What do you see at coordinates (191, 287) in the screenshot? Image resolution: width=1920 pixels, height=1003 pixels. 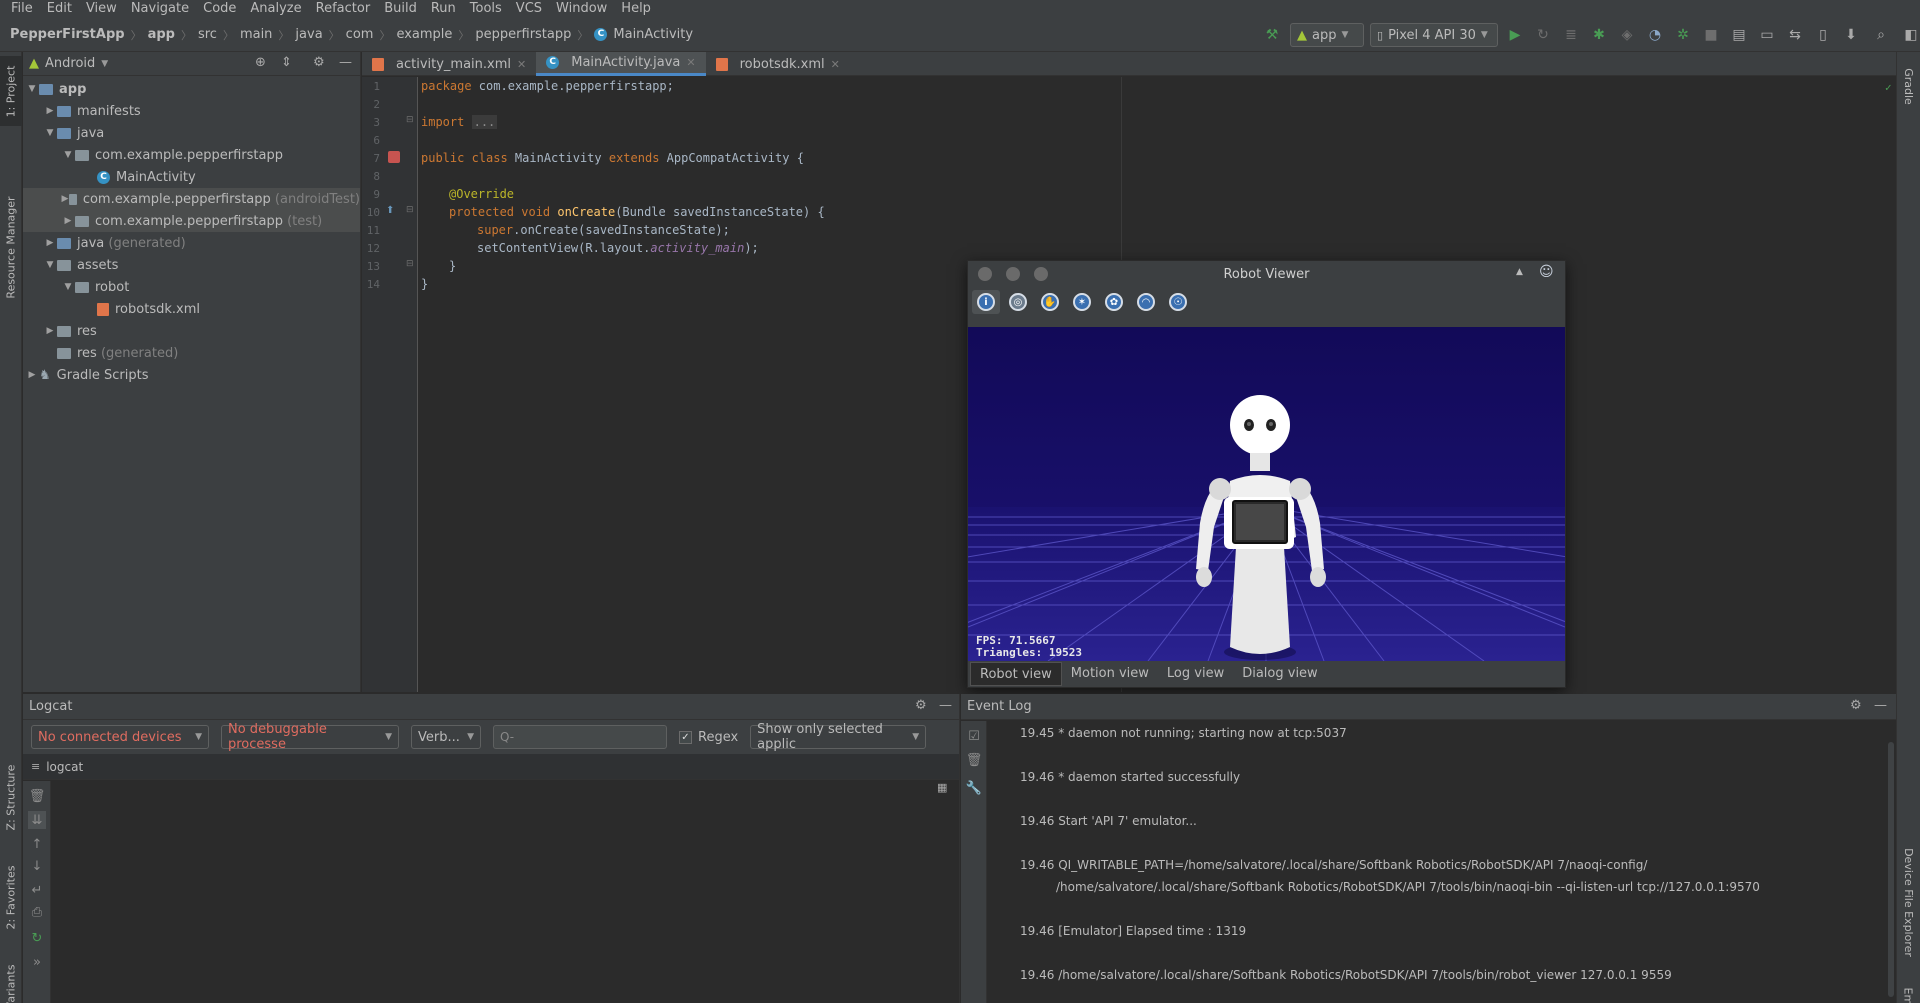 I see `tree-item-robot: ▼ robot` at bounding box center [191, 287].